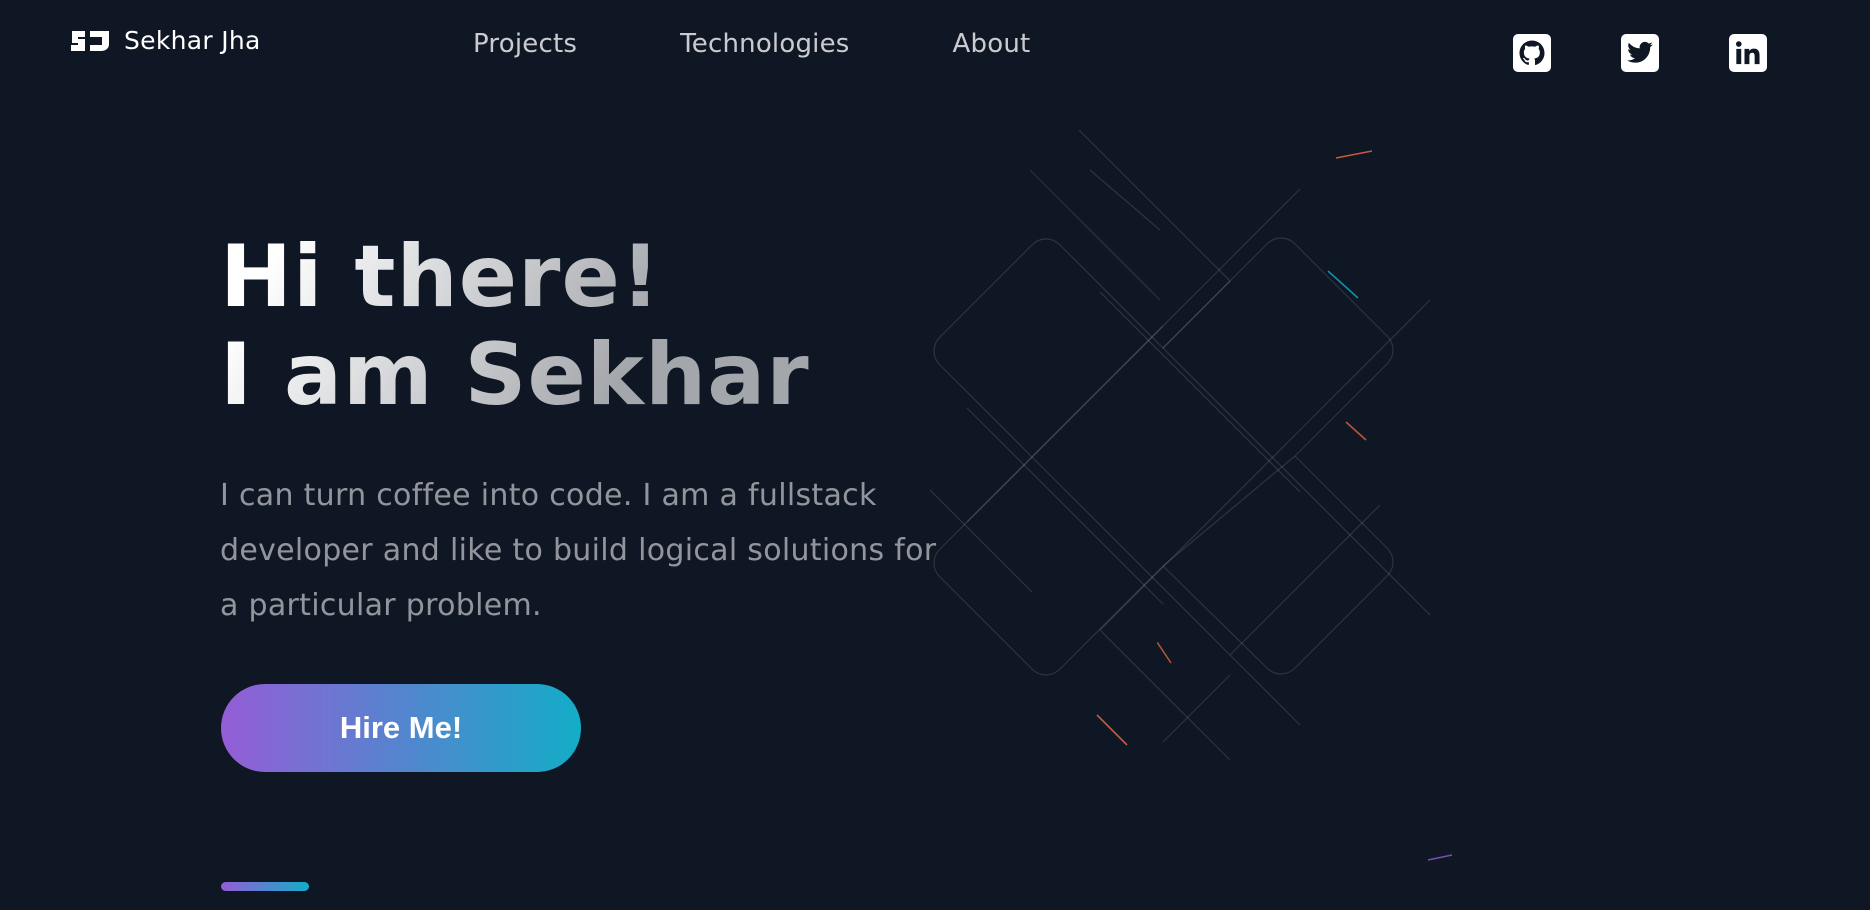  Describe the element at coordinates (764, 44) in the screenshot. I see `nav-technologies: Technologies` at that location.